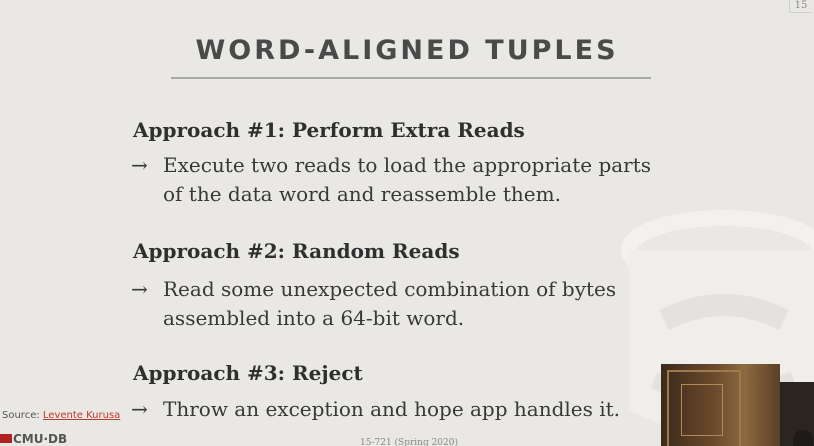  What do you see at coordinates (314, 318) in the screenshot?
I see `approach-2-text-line2: assembled into a 64-bit word.` at bounding box center [314, 318].